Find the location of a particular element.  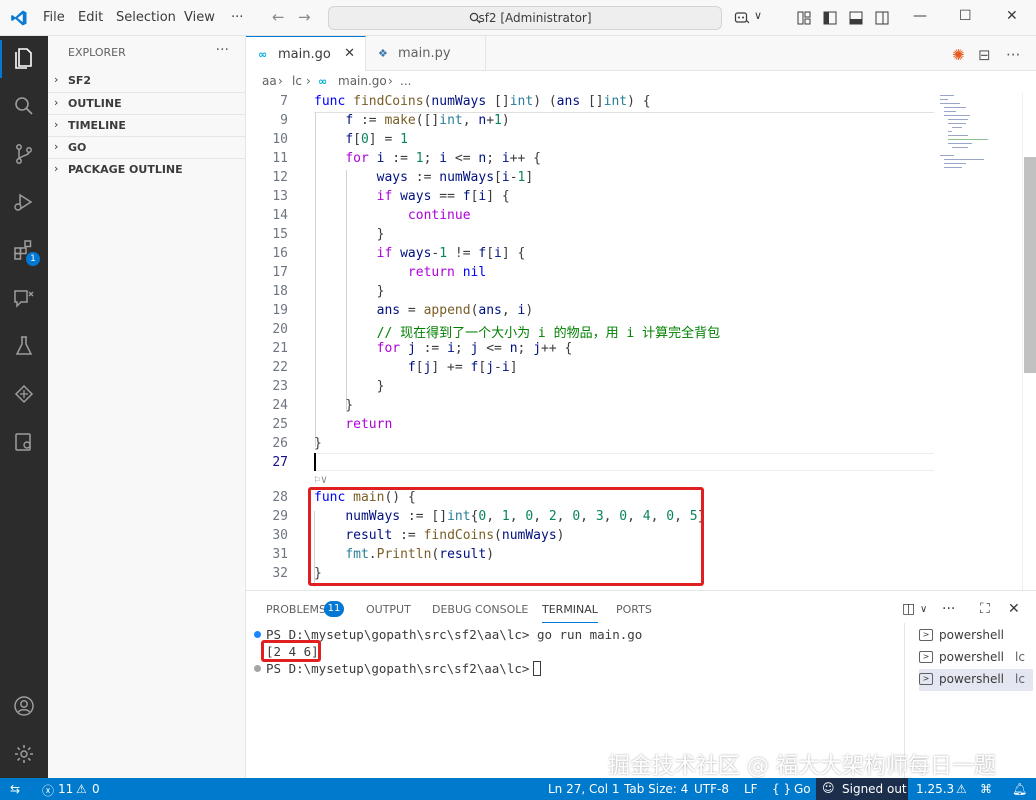

codelens-hint: ⚐∨ is located at coordinates (320, 479).